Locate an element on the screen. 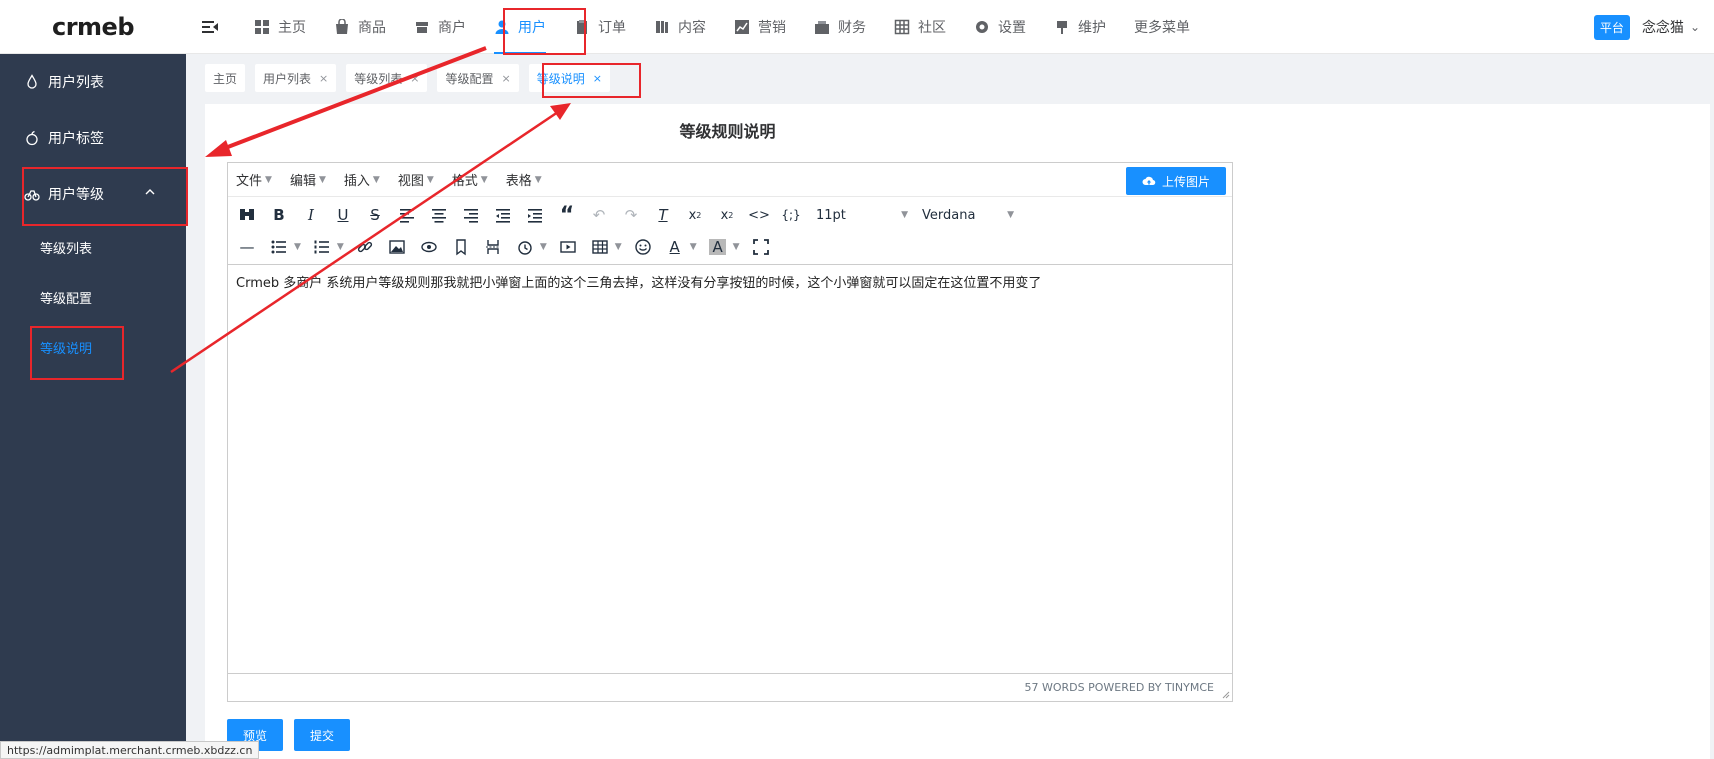  align-right-icon is located at coordinates (471, 215).